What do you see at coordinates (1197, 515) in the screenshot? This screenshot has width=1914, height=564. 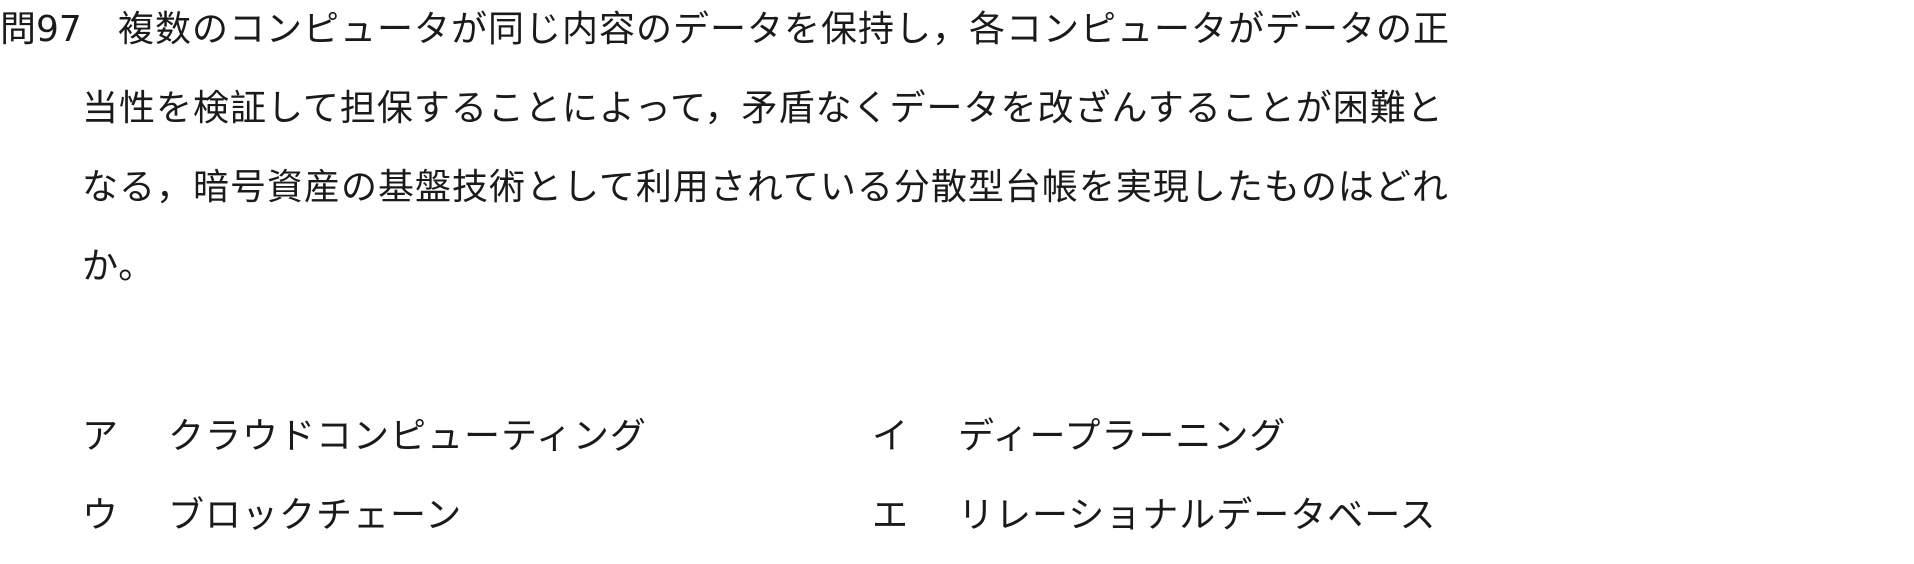 I see `choice-text: リレーショナルデータベース` at bounding box center [1197, 515].